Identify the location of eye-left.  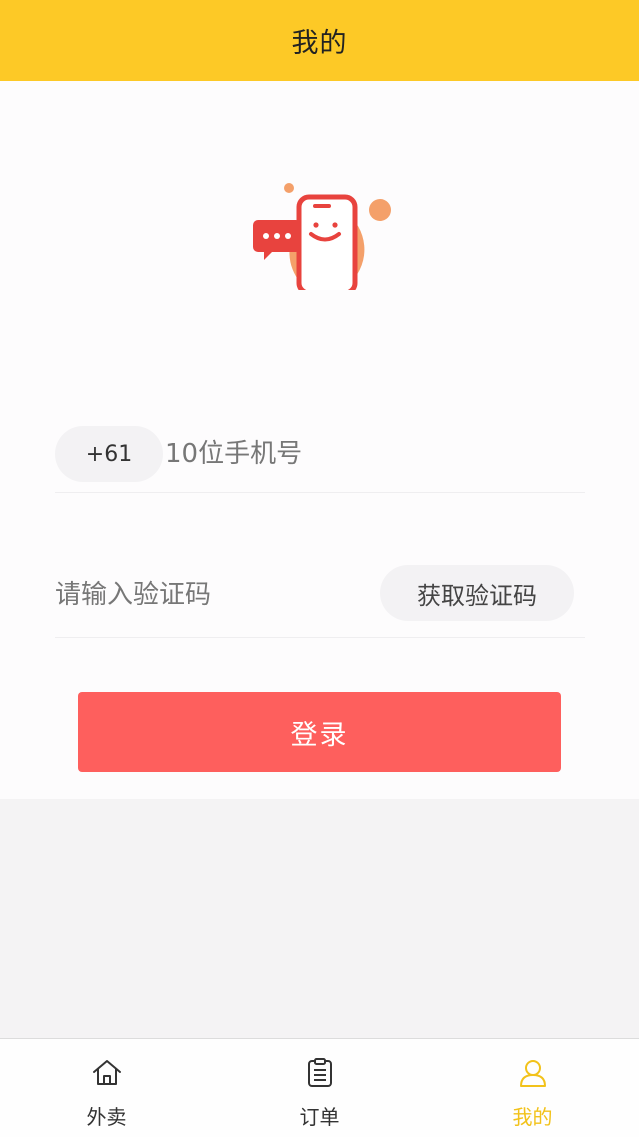
(316, 225).